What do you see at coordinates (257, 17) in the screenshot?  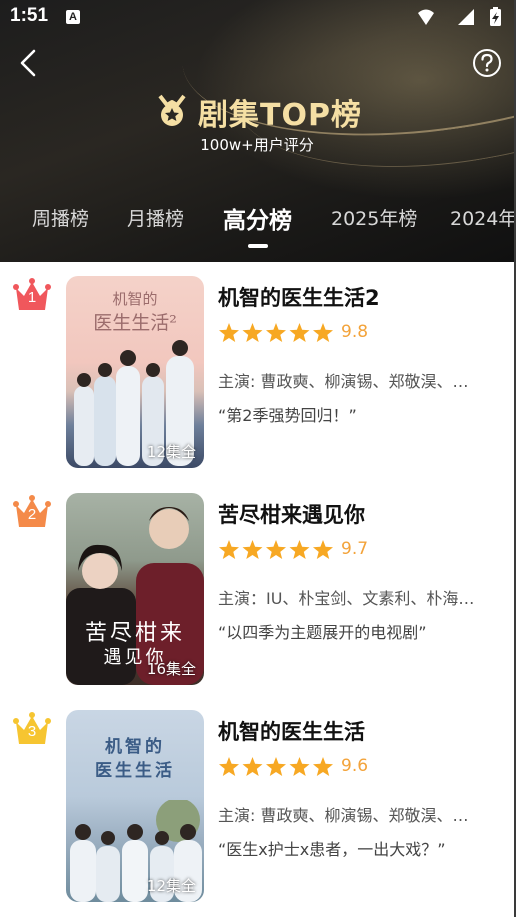 I see `status-bar: 1:51 A` at bounding box center [257, 17].